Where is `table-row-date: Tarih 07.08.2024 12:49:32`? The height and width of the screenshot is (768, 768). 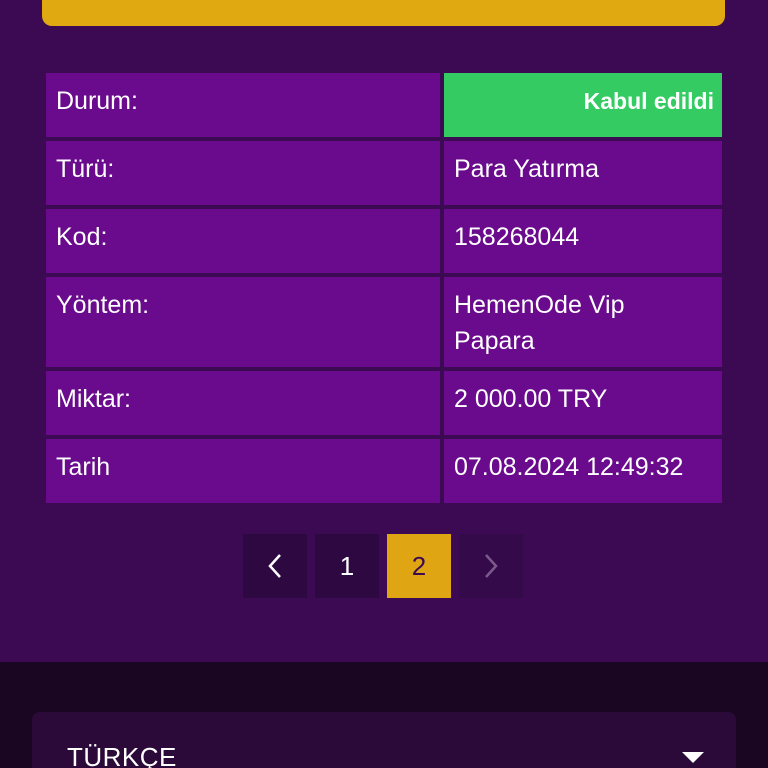
table-row-date: Tarih 07.08.2024 12:49:32 is located at coordinates (384, 471).